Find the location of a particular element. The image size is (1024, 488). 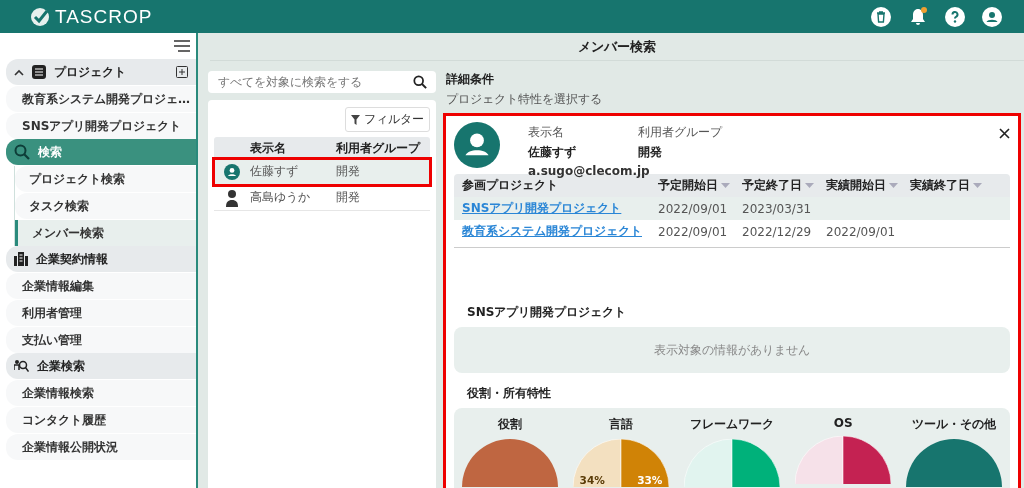

slice-label: 33% is located at coordinates (649, 480).